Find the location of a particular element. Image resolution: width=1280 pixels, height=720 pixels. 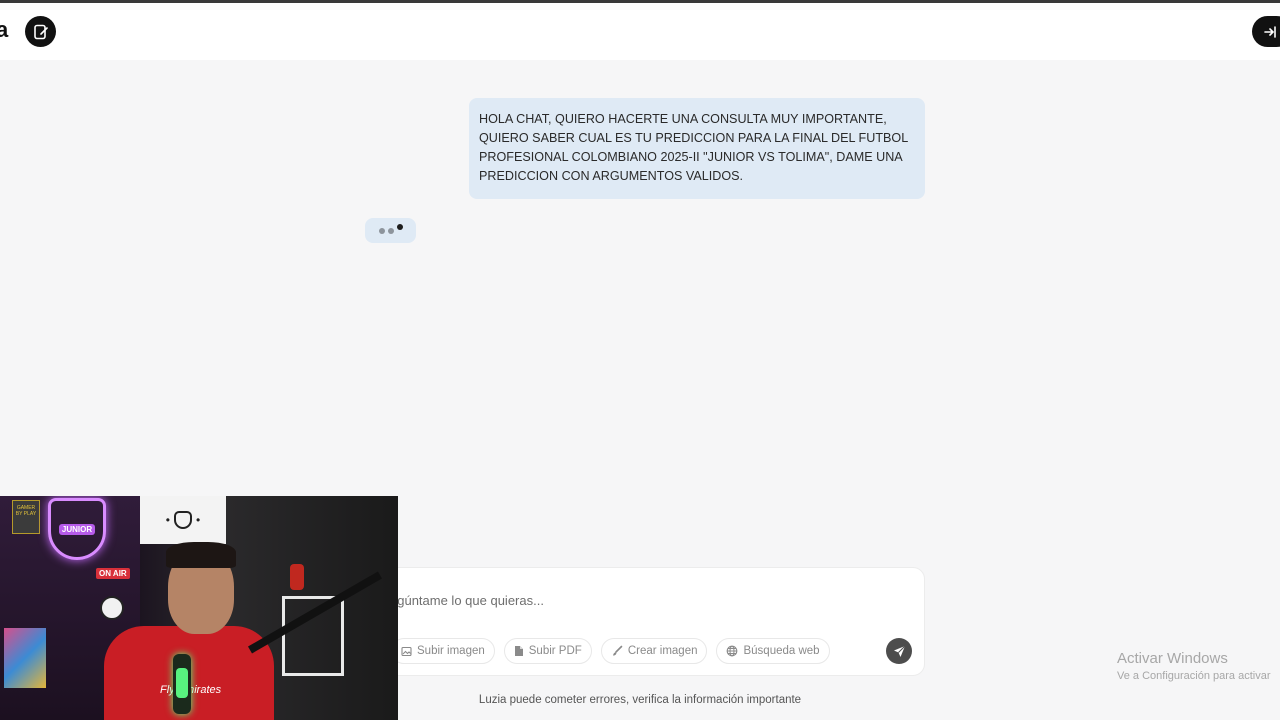

person-hair is located at coordinates (201, 555).